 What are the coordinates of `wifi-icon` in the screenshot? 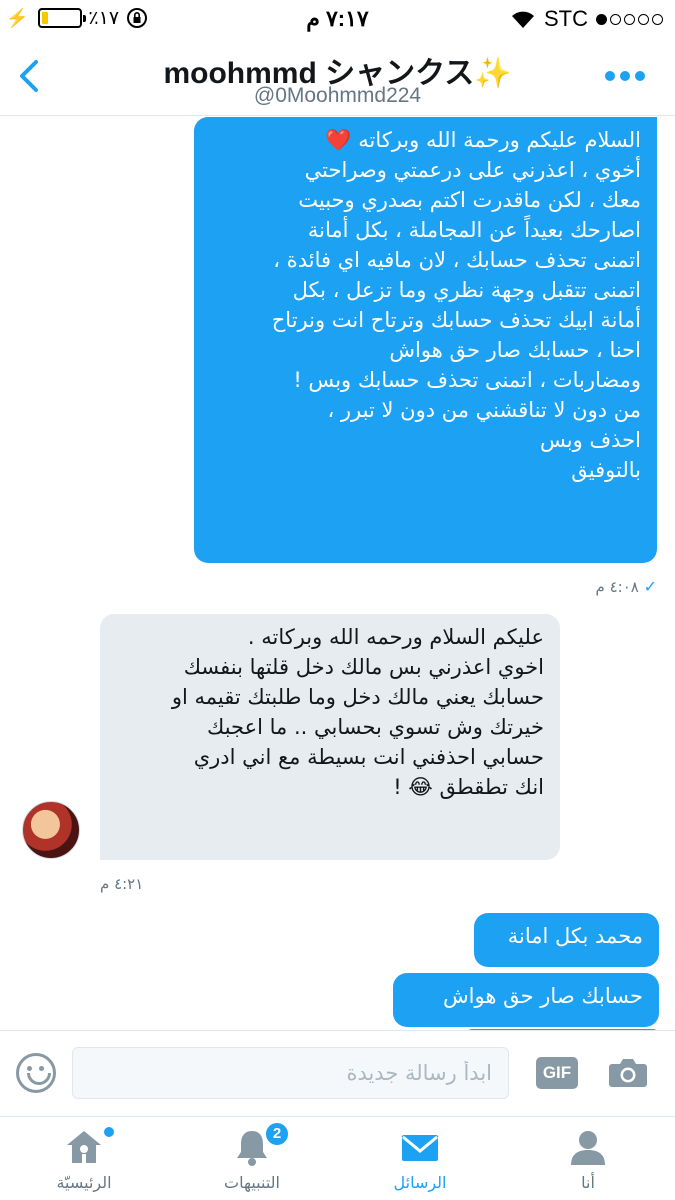 It's located at (523, 19).